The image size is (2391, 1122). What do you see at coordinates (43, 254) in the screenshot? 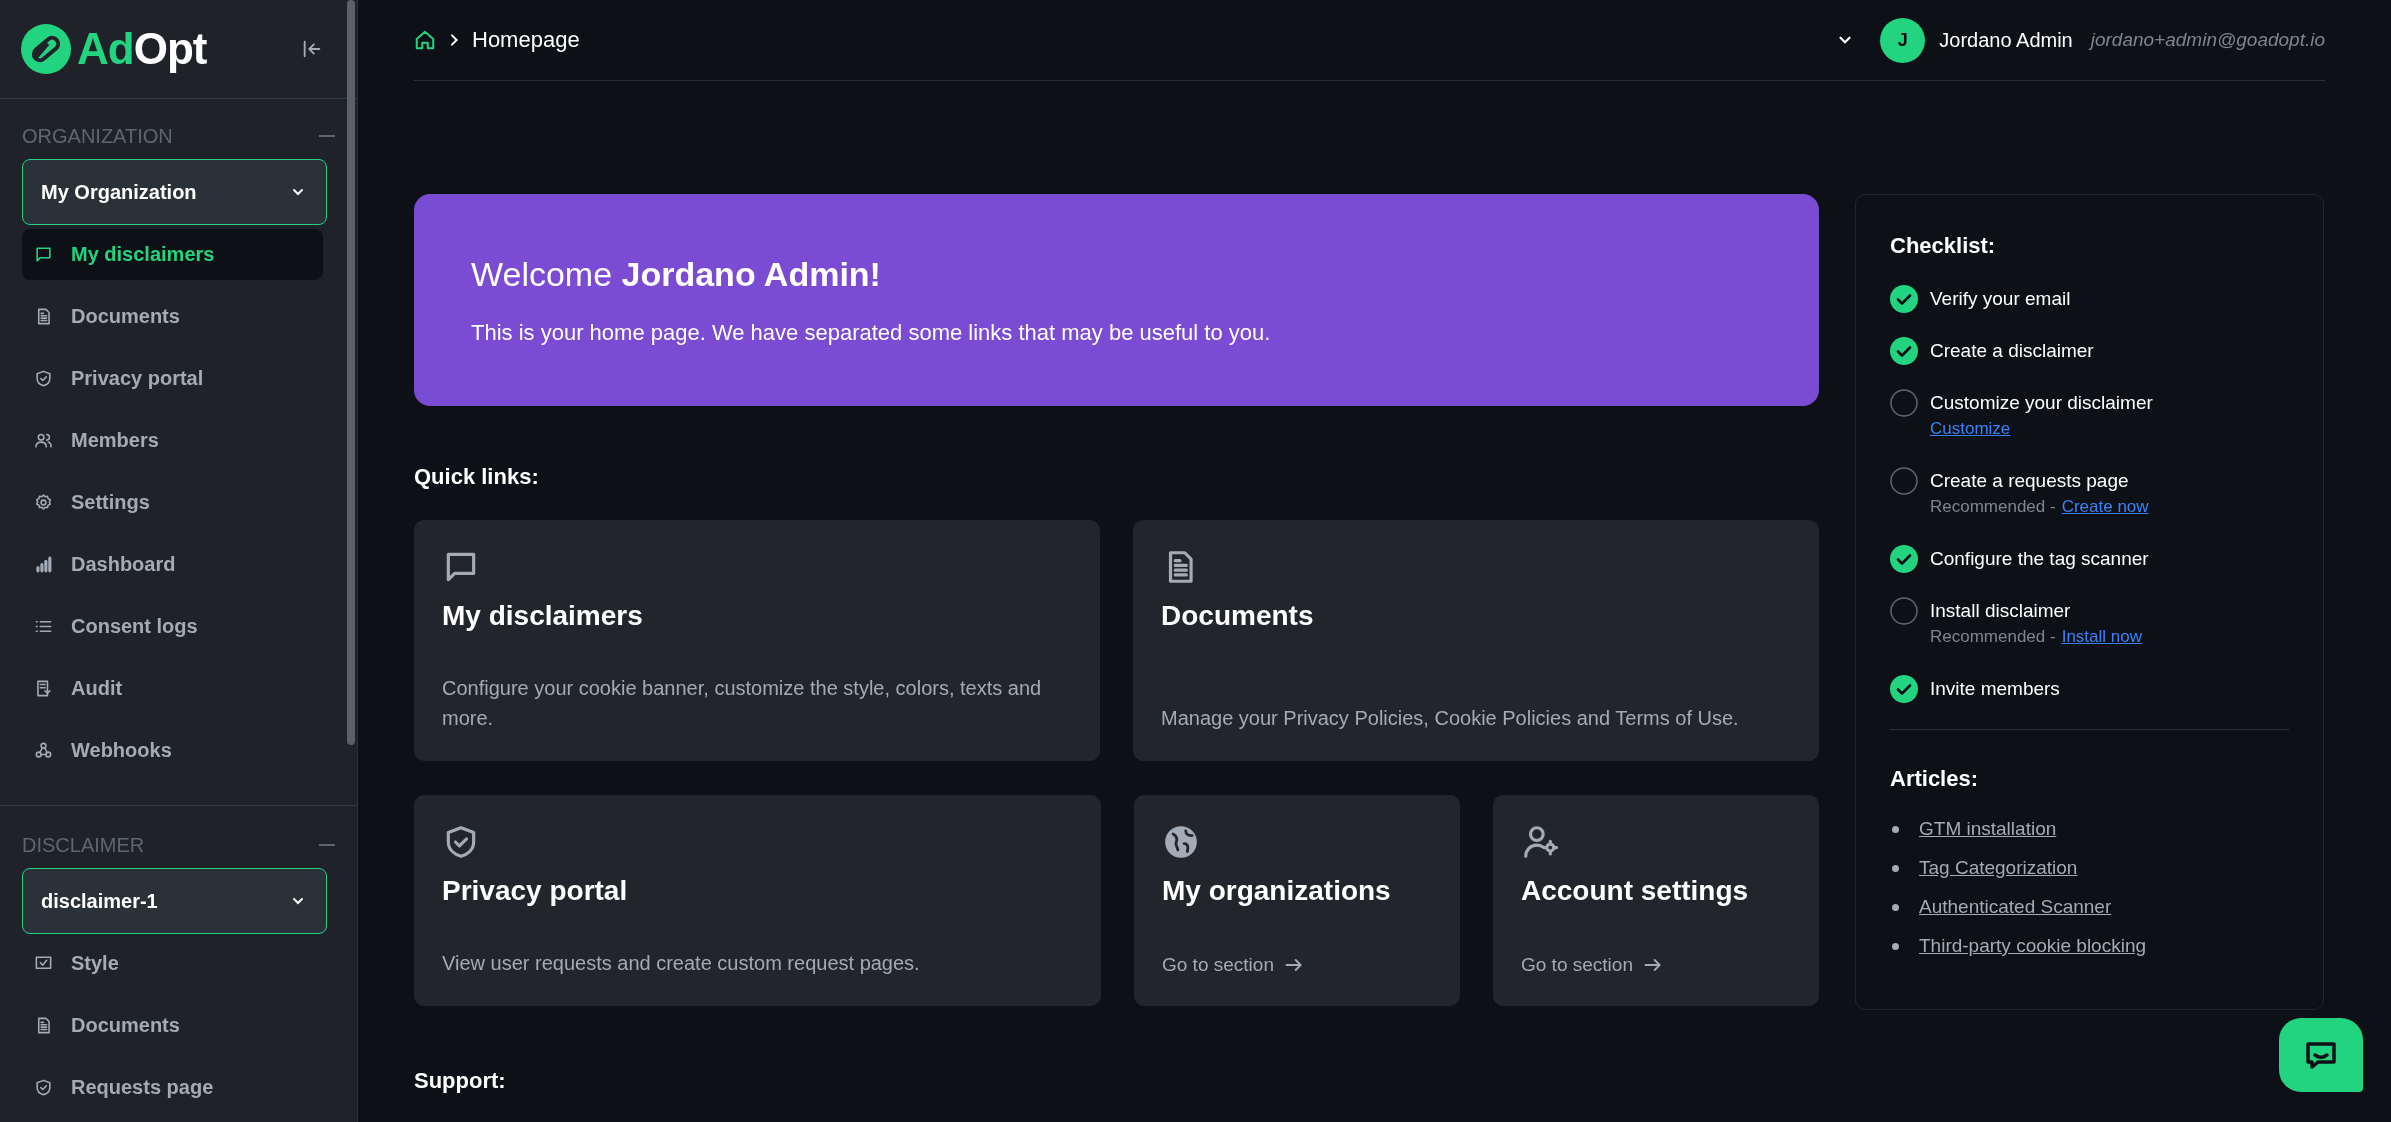
I see `chat-icon` at bounding box center [43, 254].